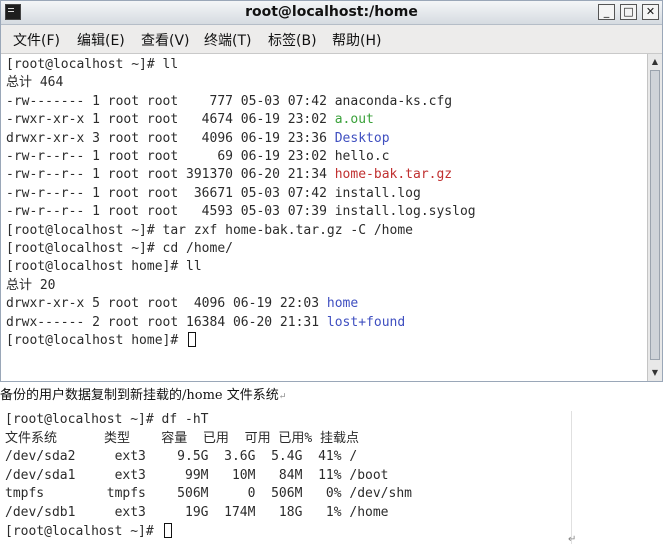 Image resolution: width=663 pixels, height=545 pixels. I want to click on terminal-line: /dev/sda2 ext3 9.5G 3.6G 5.4G 41% /, so click(181, 457).